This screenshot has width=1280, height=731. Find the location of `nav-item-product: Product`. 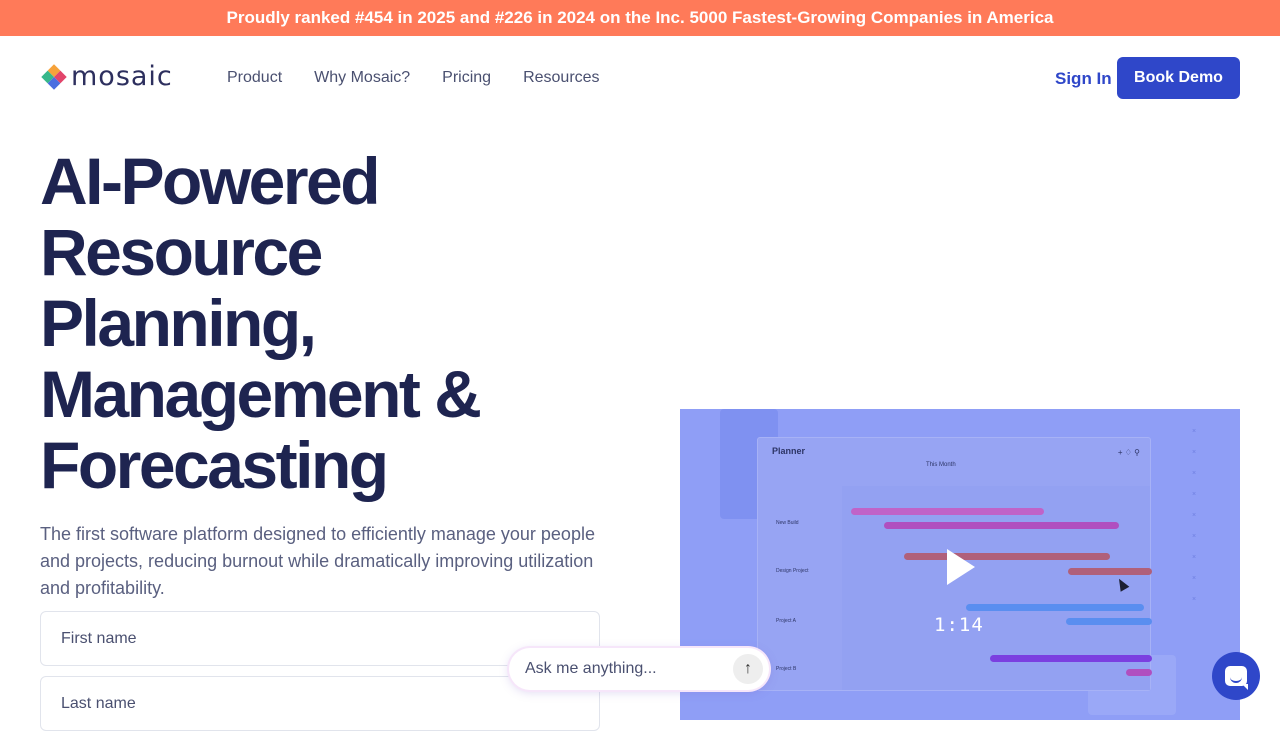

nav-item-product: Product is located at coordinates (254, 78).